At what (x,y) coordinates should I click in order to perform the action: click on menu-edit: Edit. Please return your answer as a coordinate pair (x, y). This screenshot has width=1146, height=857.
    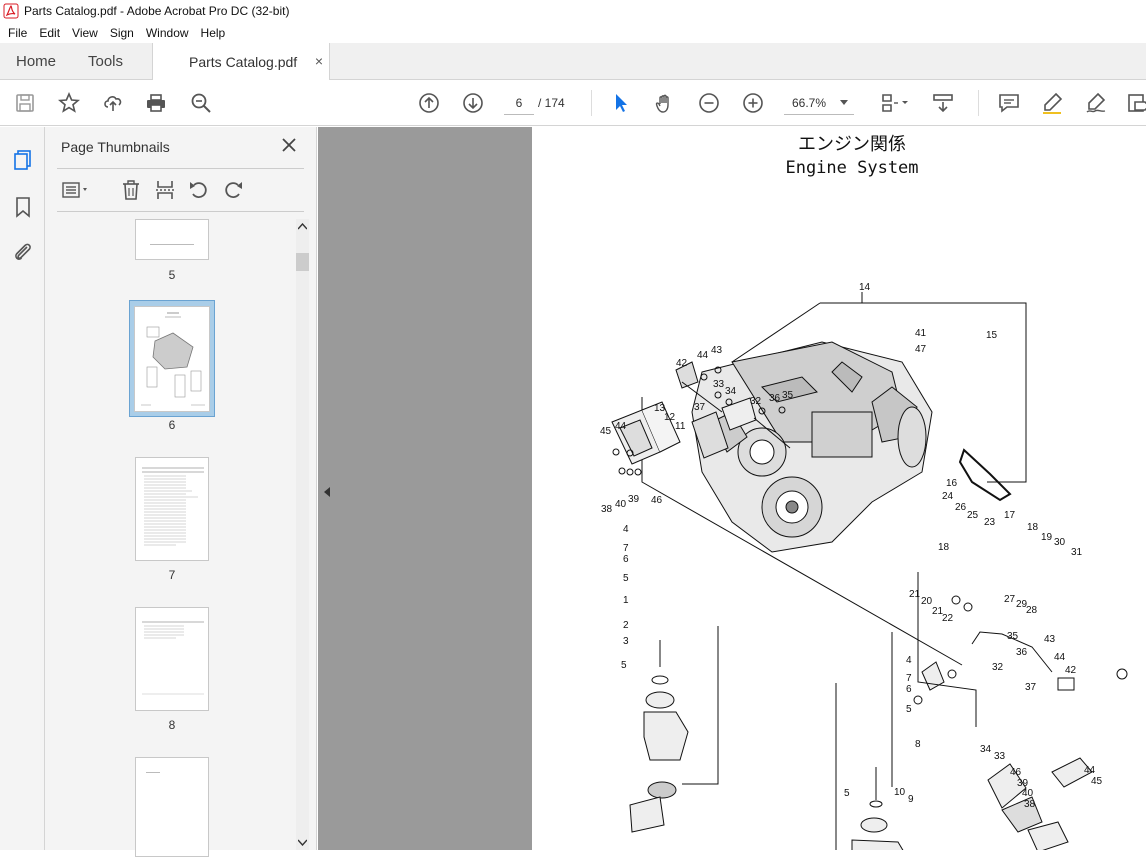
    Looking at the image, I should click on (49, 33).